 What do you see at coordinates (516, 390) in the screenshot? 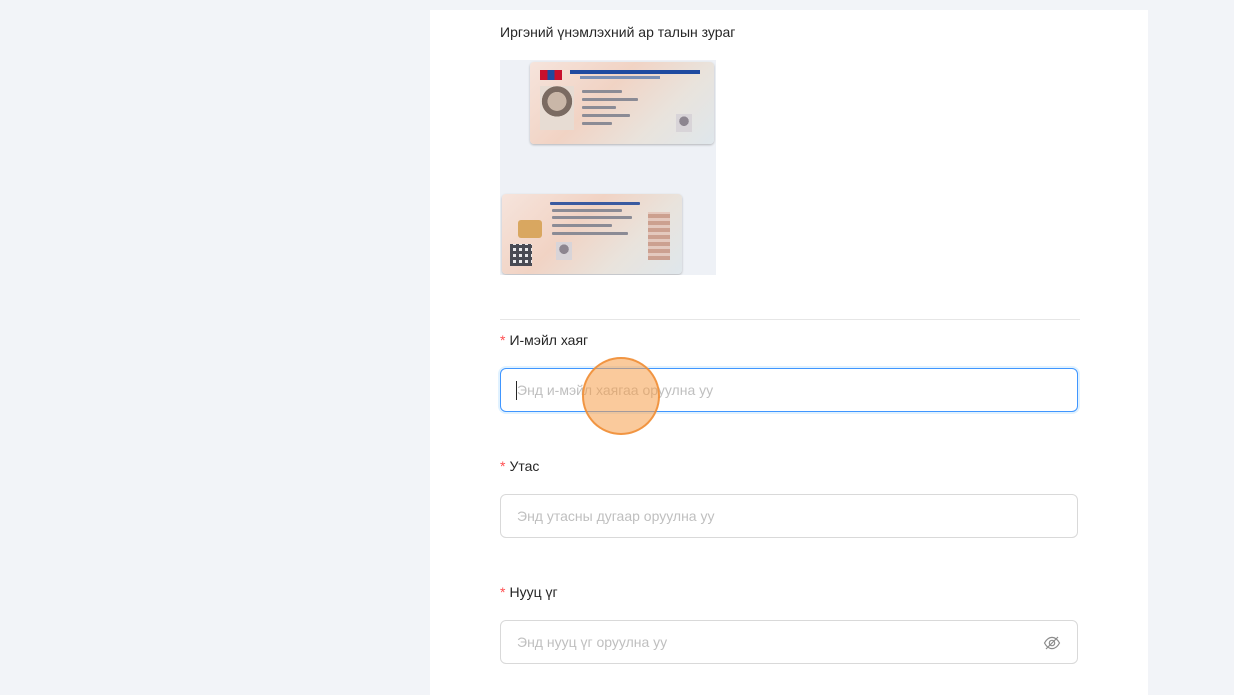
I see `text-caret` at bounding box center [516, 390].